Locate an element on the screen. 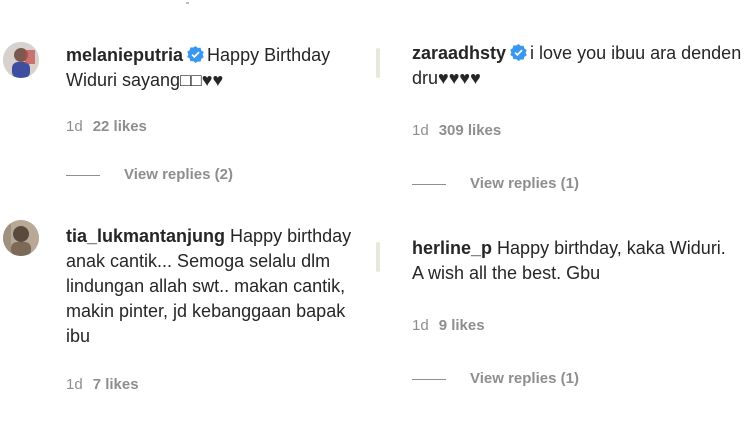  comment-username: tia_lukmantanjung is located at coordinates (145, 236).